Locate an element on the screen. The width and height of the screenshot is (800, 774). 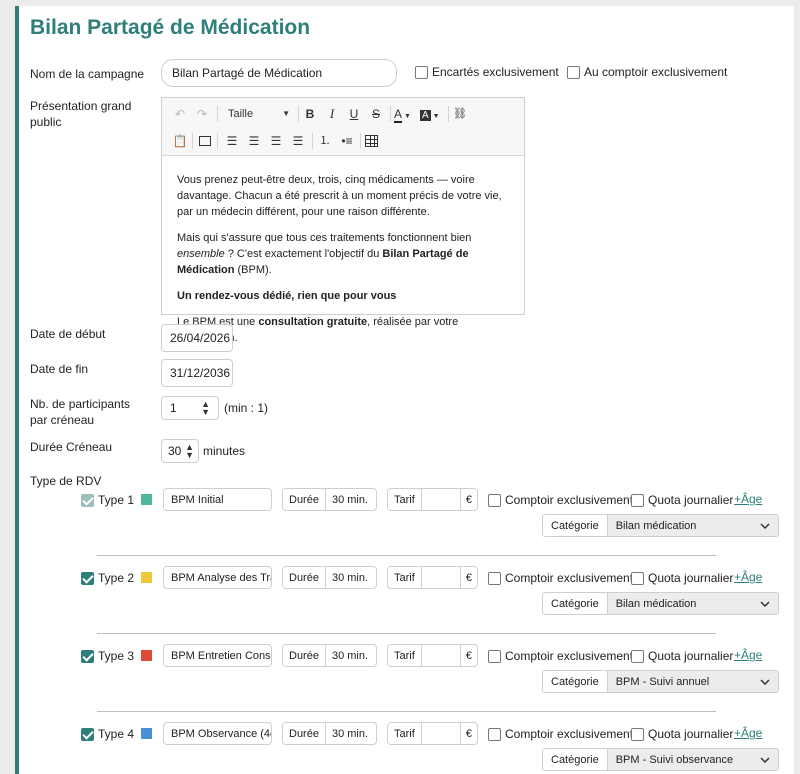
encartes-checkbox is located at coordinates (421, 72).